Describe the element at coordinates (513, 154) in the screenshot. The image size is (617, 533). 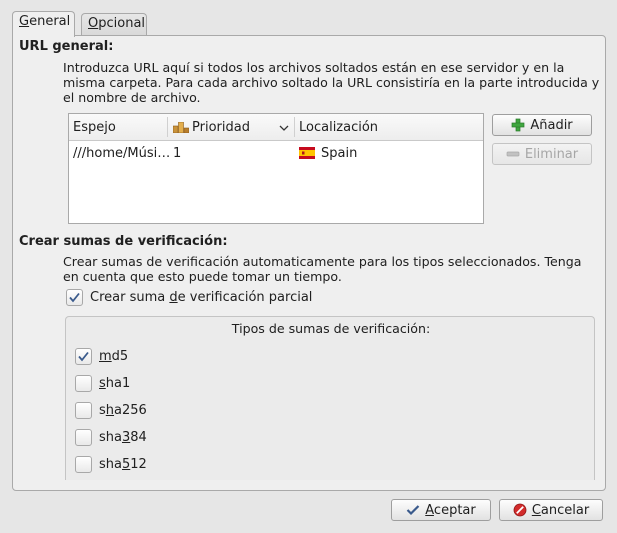
I see `minus-icon` at that location.